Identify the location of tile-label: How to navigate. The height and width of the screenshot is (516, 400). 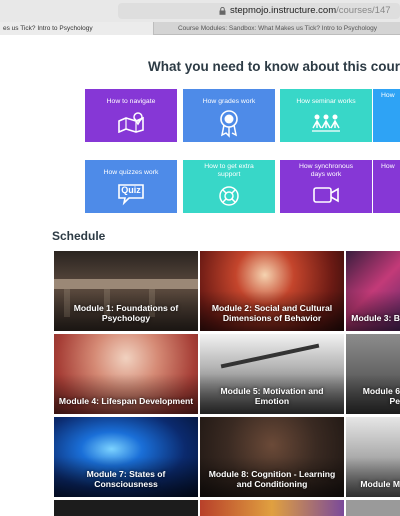
(131, 101).